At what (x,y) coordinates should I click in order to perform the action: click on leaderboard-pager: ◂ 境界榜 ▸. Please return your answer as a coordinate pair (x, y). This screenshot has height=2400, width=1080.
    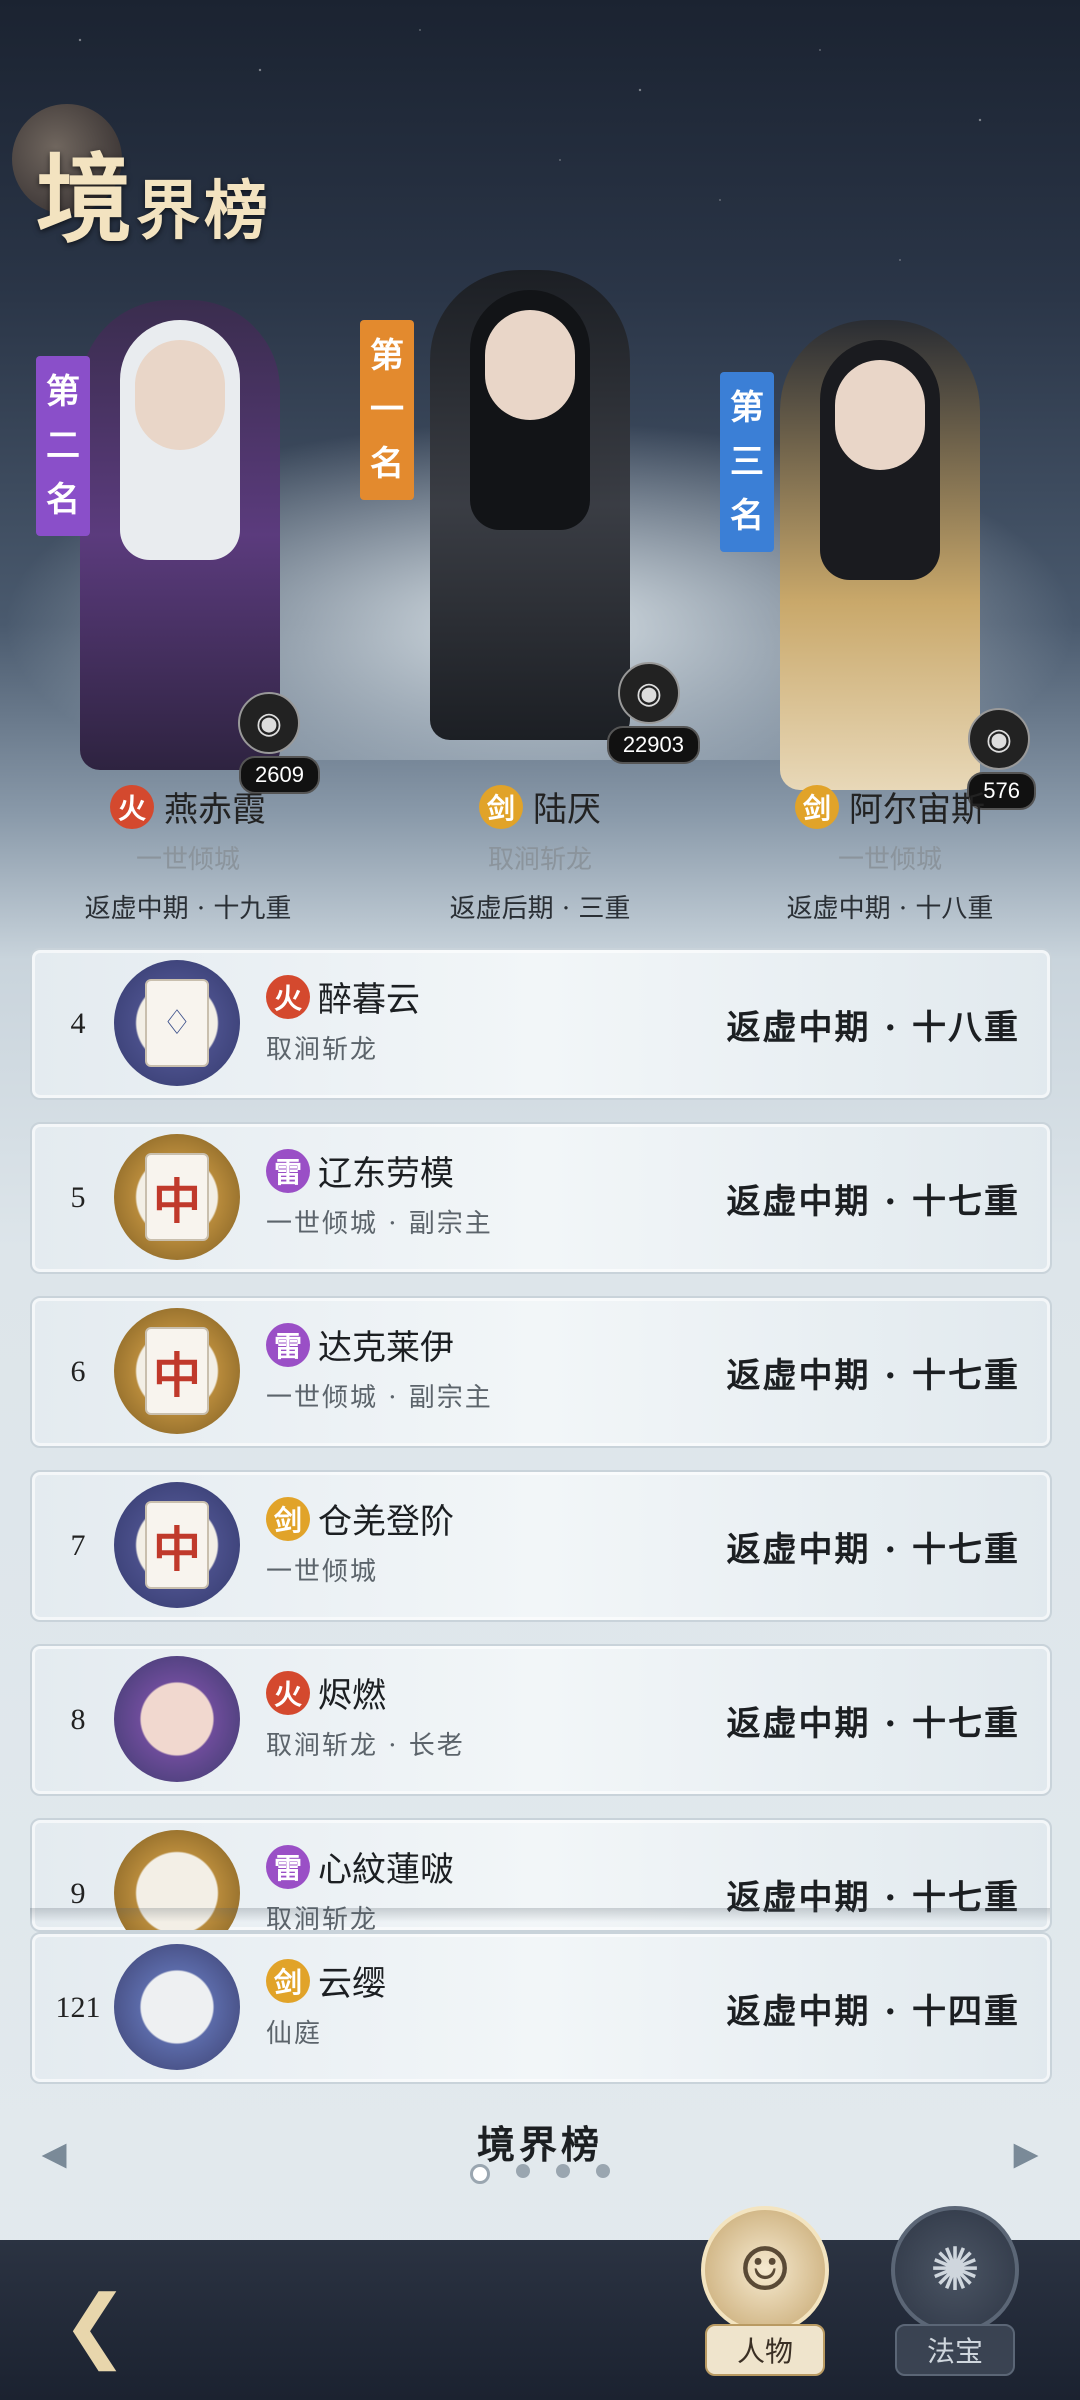
    Looking at the image, I should click on (540, 2160).